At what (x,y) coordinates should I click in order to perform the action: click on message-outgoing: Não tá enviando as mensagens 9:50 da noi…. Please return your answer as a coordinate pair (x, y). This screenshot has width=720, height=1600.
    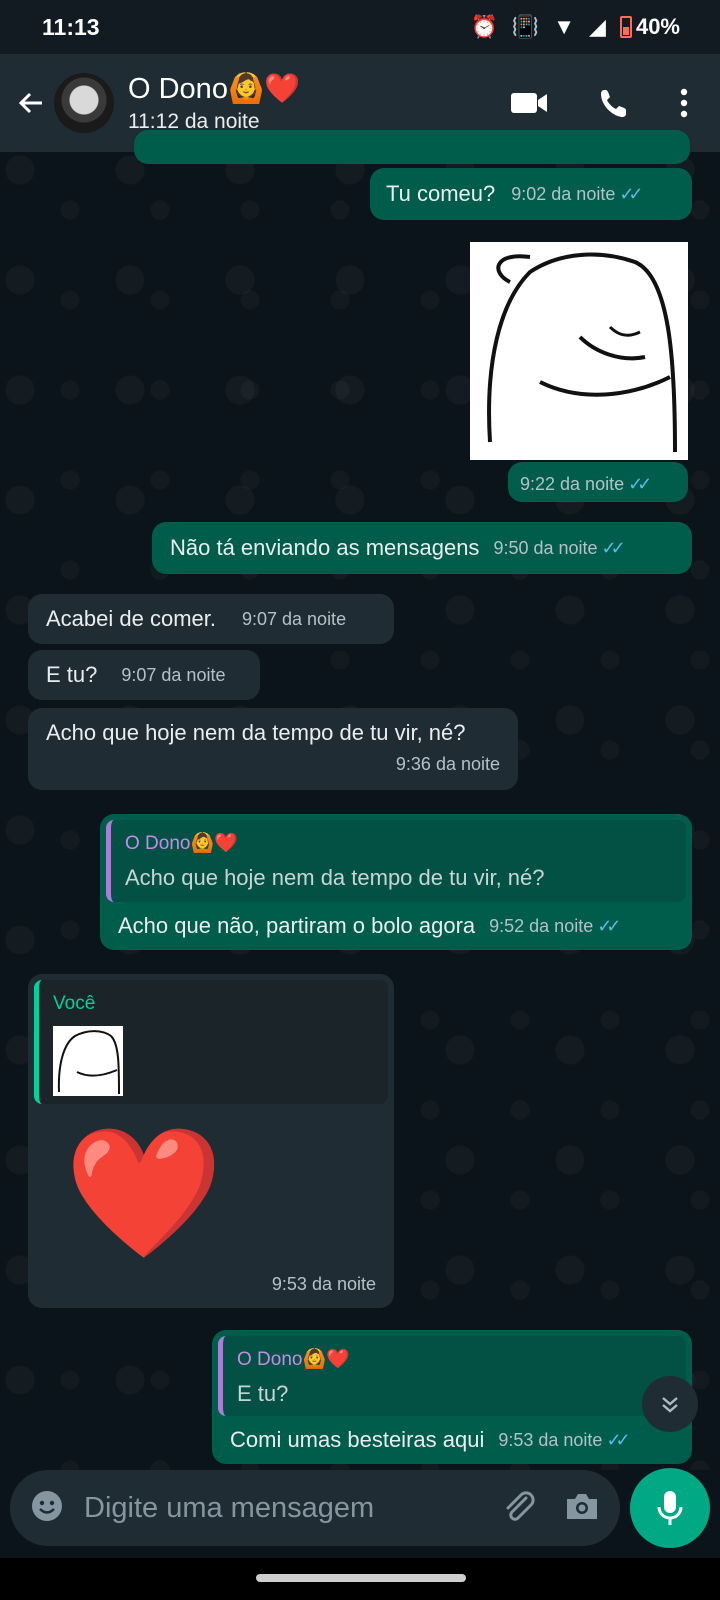
    Looking at the image, I should click on (422, 548).